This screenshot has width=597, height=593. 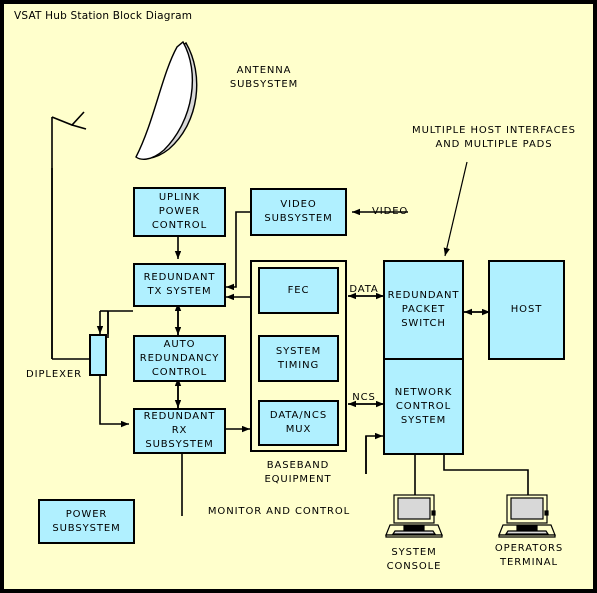 I want to click on block-diplexer, so click(x=98, y=355).